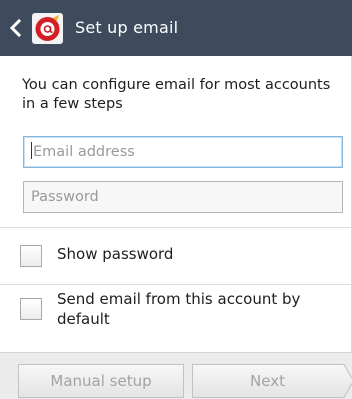 This screenshot has width=352, height=399. I want to click on email-field: Email address, so click(183, 152).